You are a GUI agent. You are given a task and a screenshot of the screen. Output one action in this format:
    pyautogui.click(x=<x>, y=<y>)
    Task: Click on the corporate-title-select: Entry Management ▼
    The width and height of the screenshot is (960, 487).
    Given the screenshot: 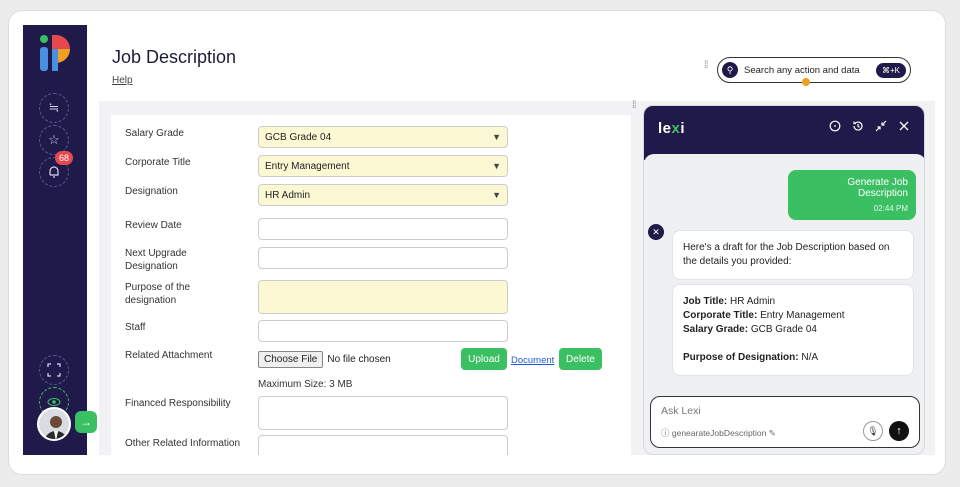 What is the action you would take?
    pyautogui.click(x=383, y=166)
    